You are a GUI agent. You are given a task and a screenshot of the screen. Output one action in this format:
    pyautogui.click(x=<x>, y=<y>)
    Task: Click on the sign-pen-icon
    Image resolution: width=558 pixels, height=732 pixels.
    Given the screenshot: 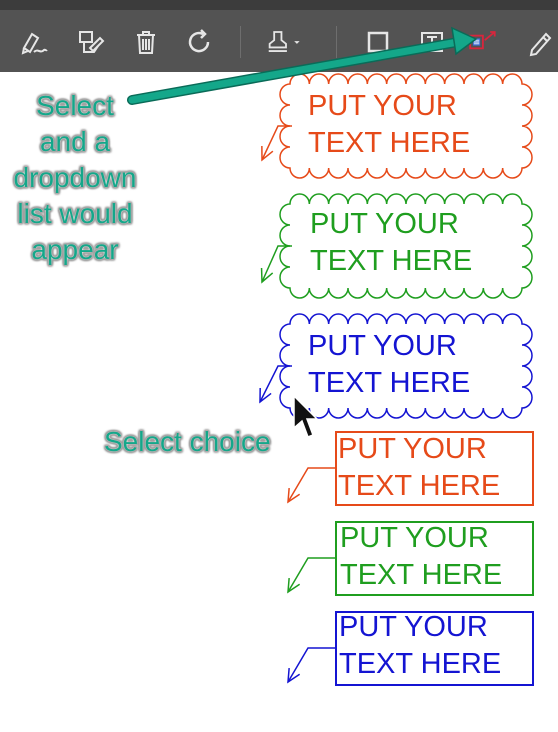 What is the action you would take?
    pyautogui.click(x=34, y=42)
    